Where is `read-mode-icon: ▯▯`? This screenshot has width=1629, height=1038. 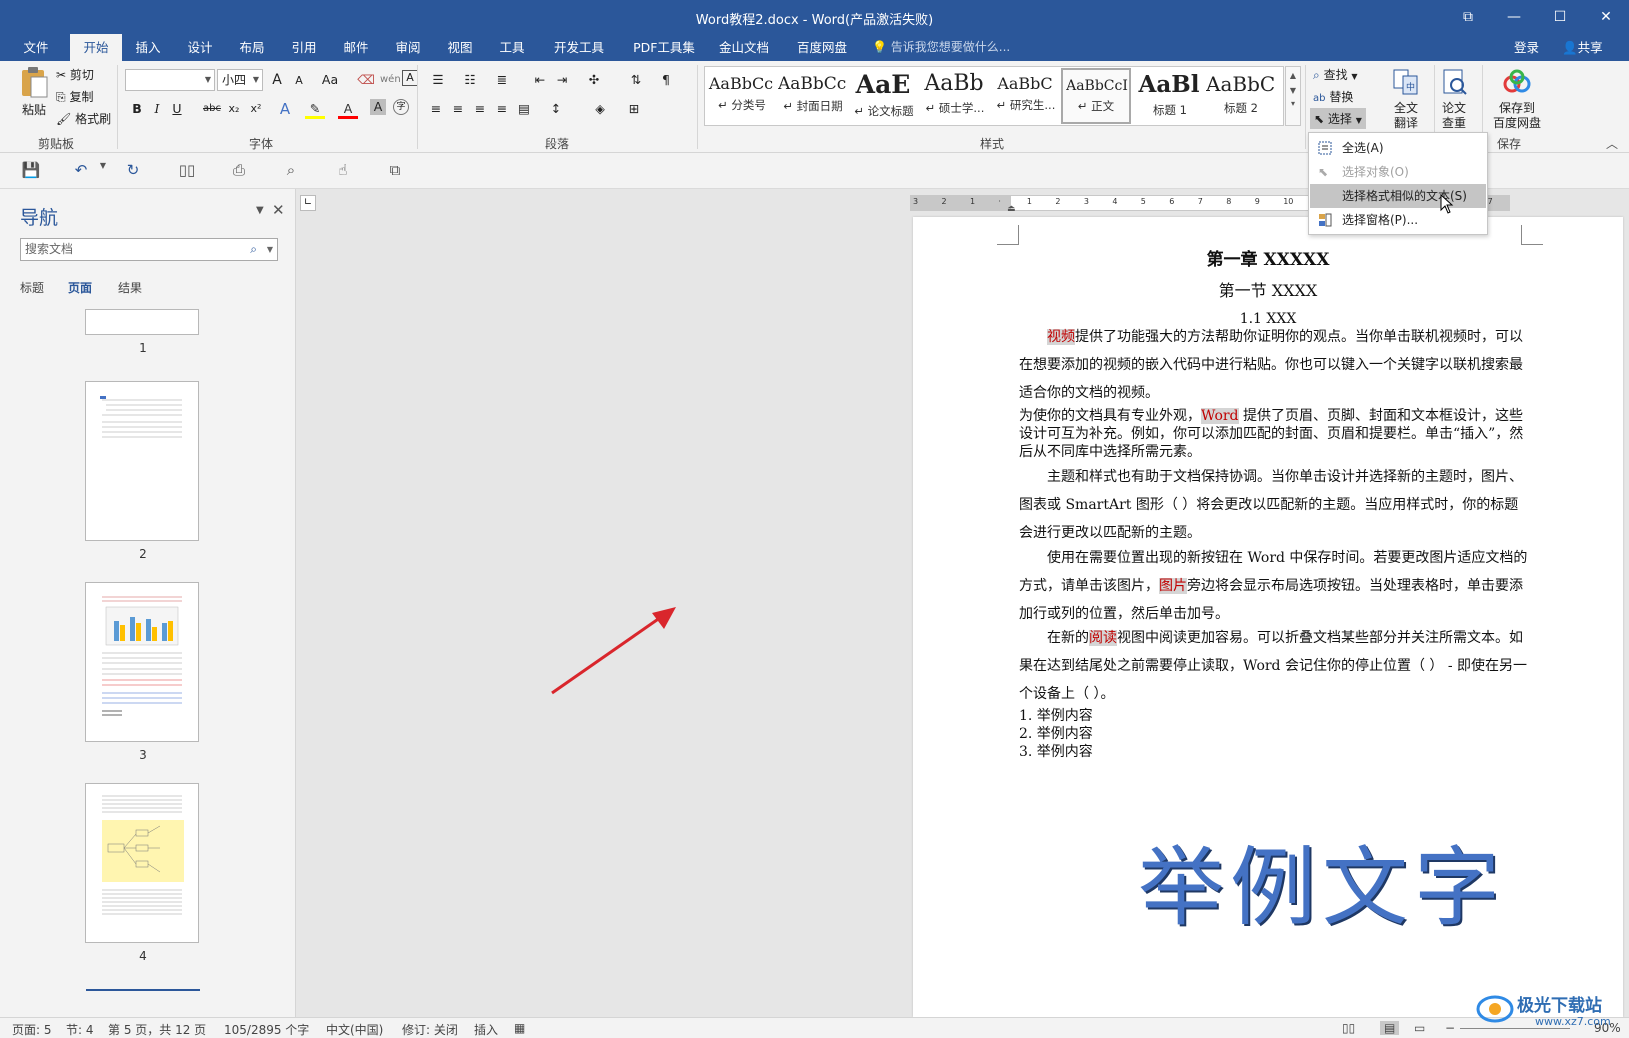 read-mode-icon: ▯▯ is located at coordinates (1348, 1028).